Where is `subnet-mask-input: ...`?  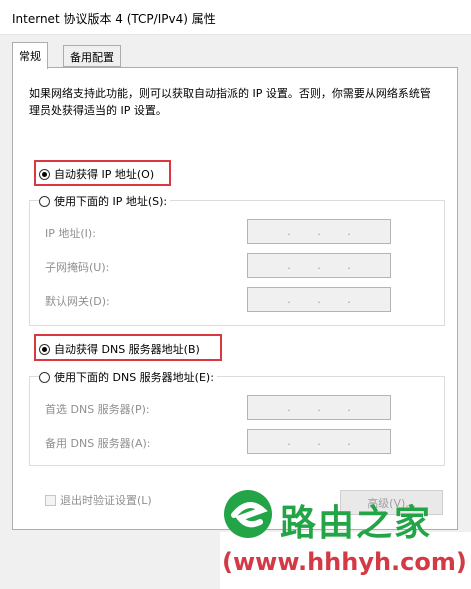
subnet-mask-input: ... is located at coordinates (319, 265).